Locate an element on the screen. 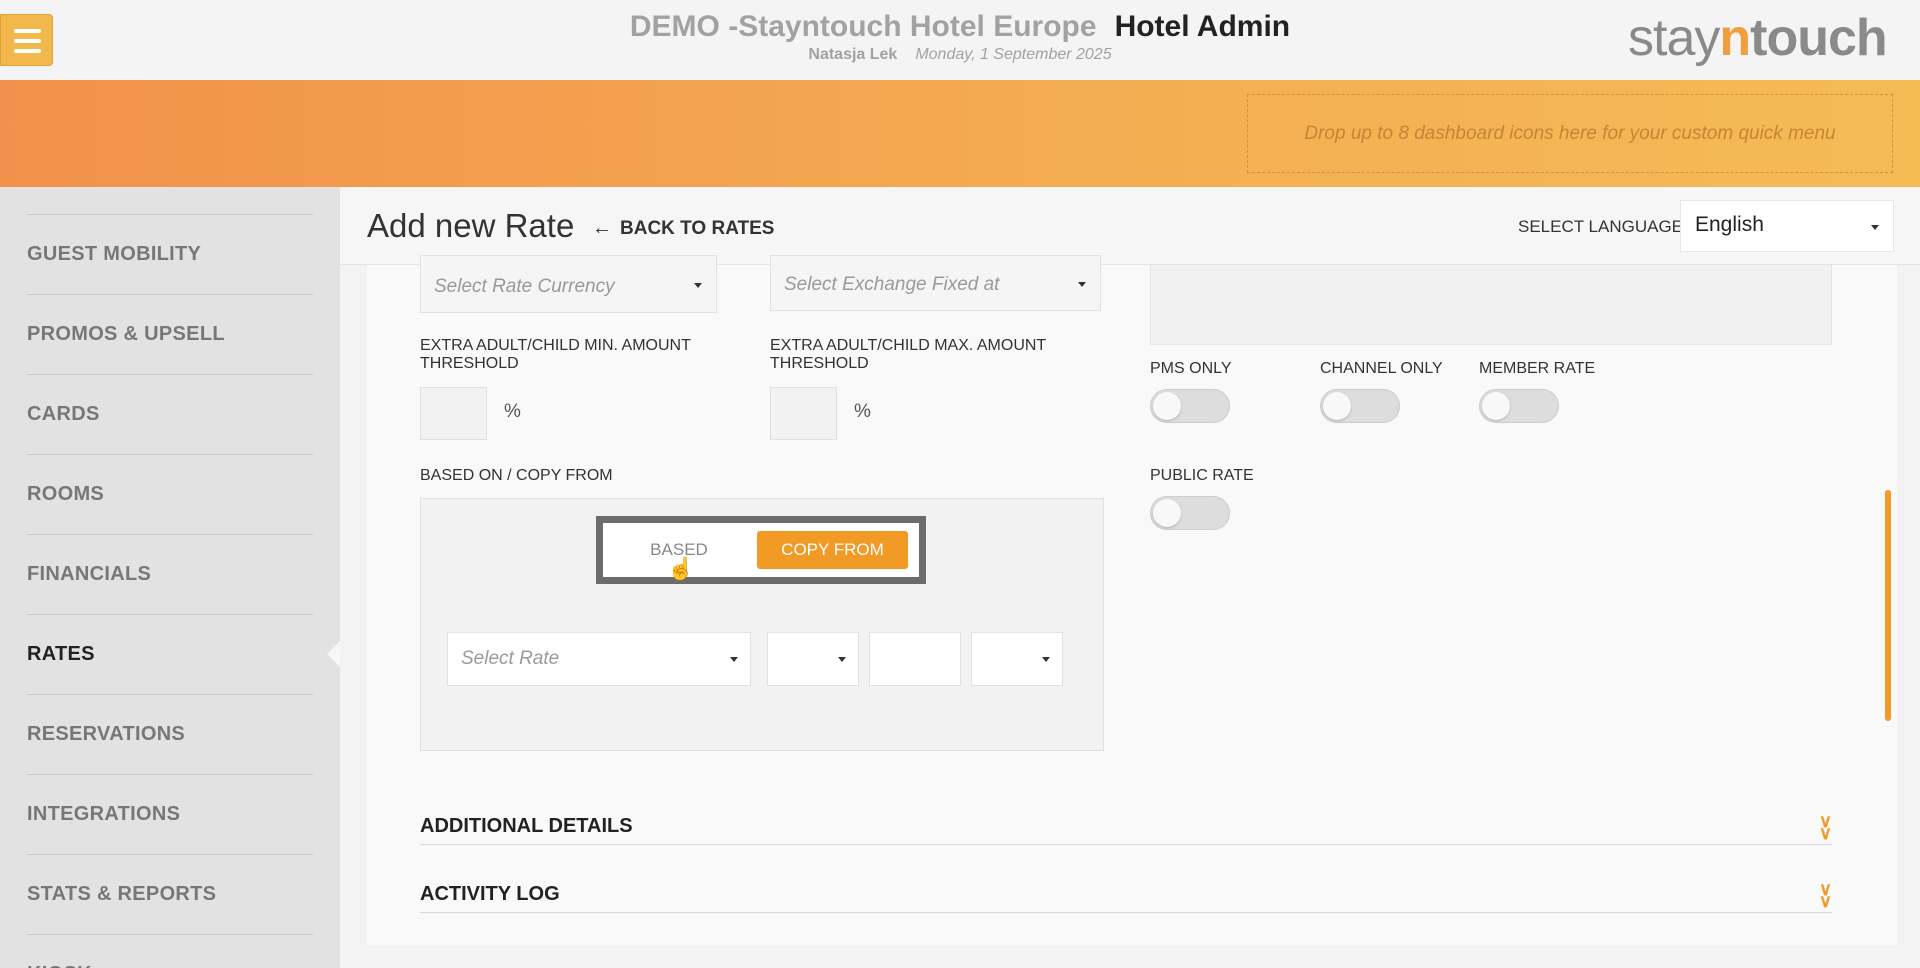 Image resolution: width=1920 pixels, height=968 pixels. adjustment-type-select is located at coordinates (813, 659).